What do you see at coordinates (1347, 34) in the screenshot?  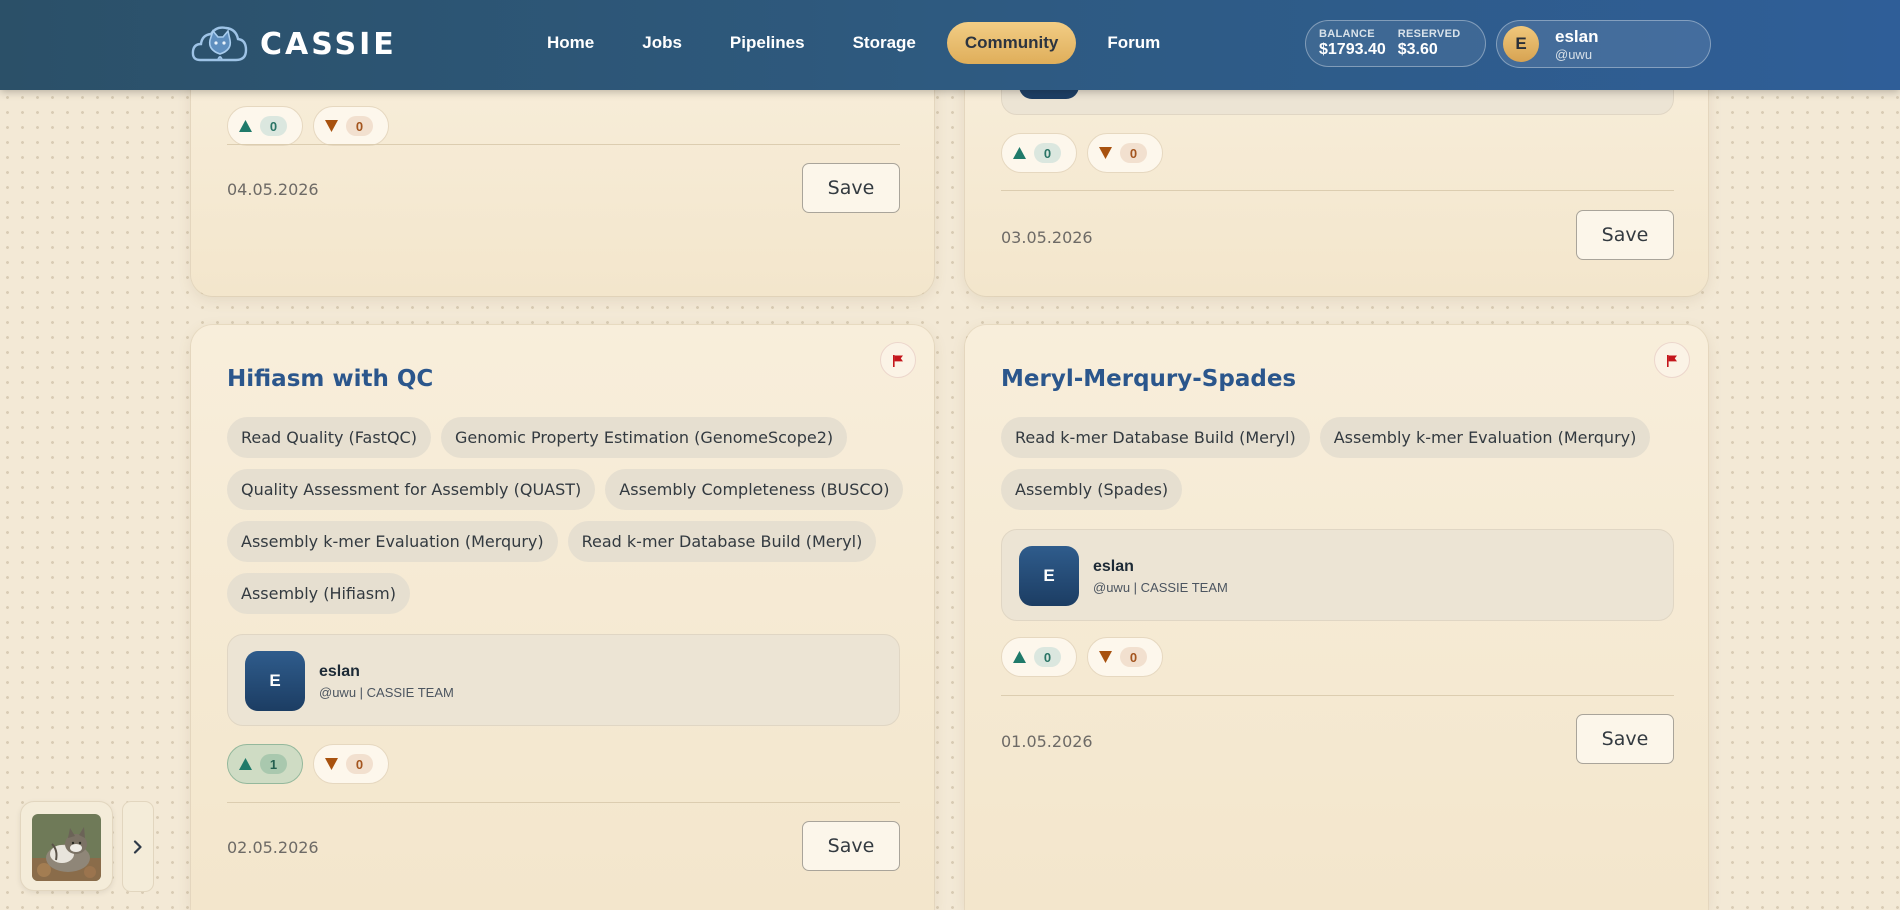 I see `balance-label: BALANCE` at bounding box center [1347, 34].